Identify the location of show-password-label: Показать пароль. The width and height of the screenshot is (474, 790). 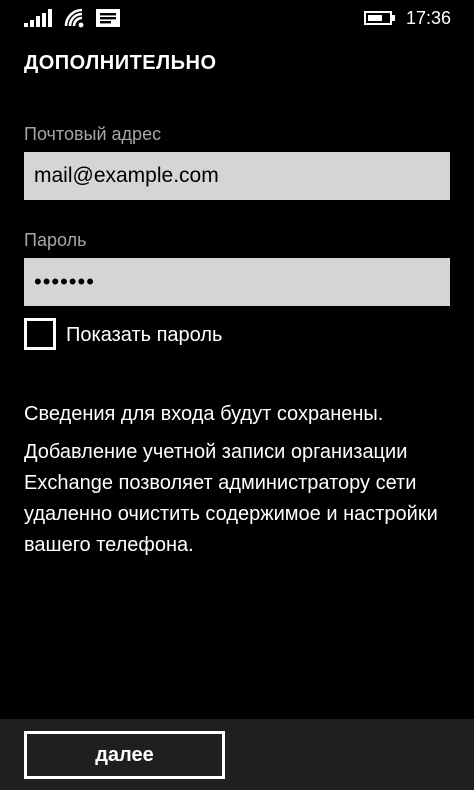
(144, 335).